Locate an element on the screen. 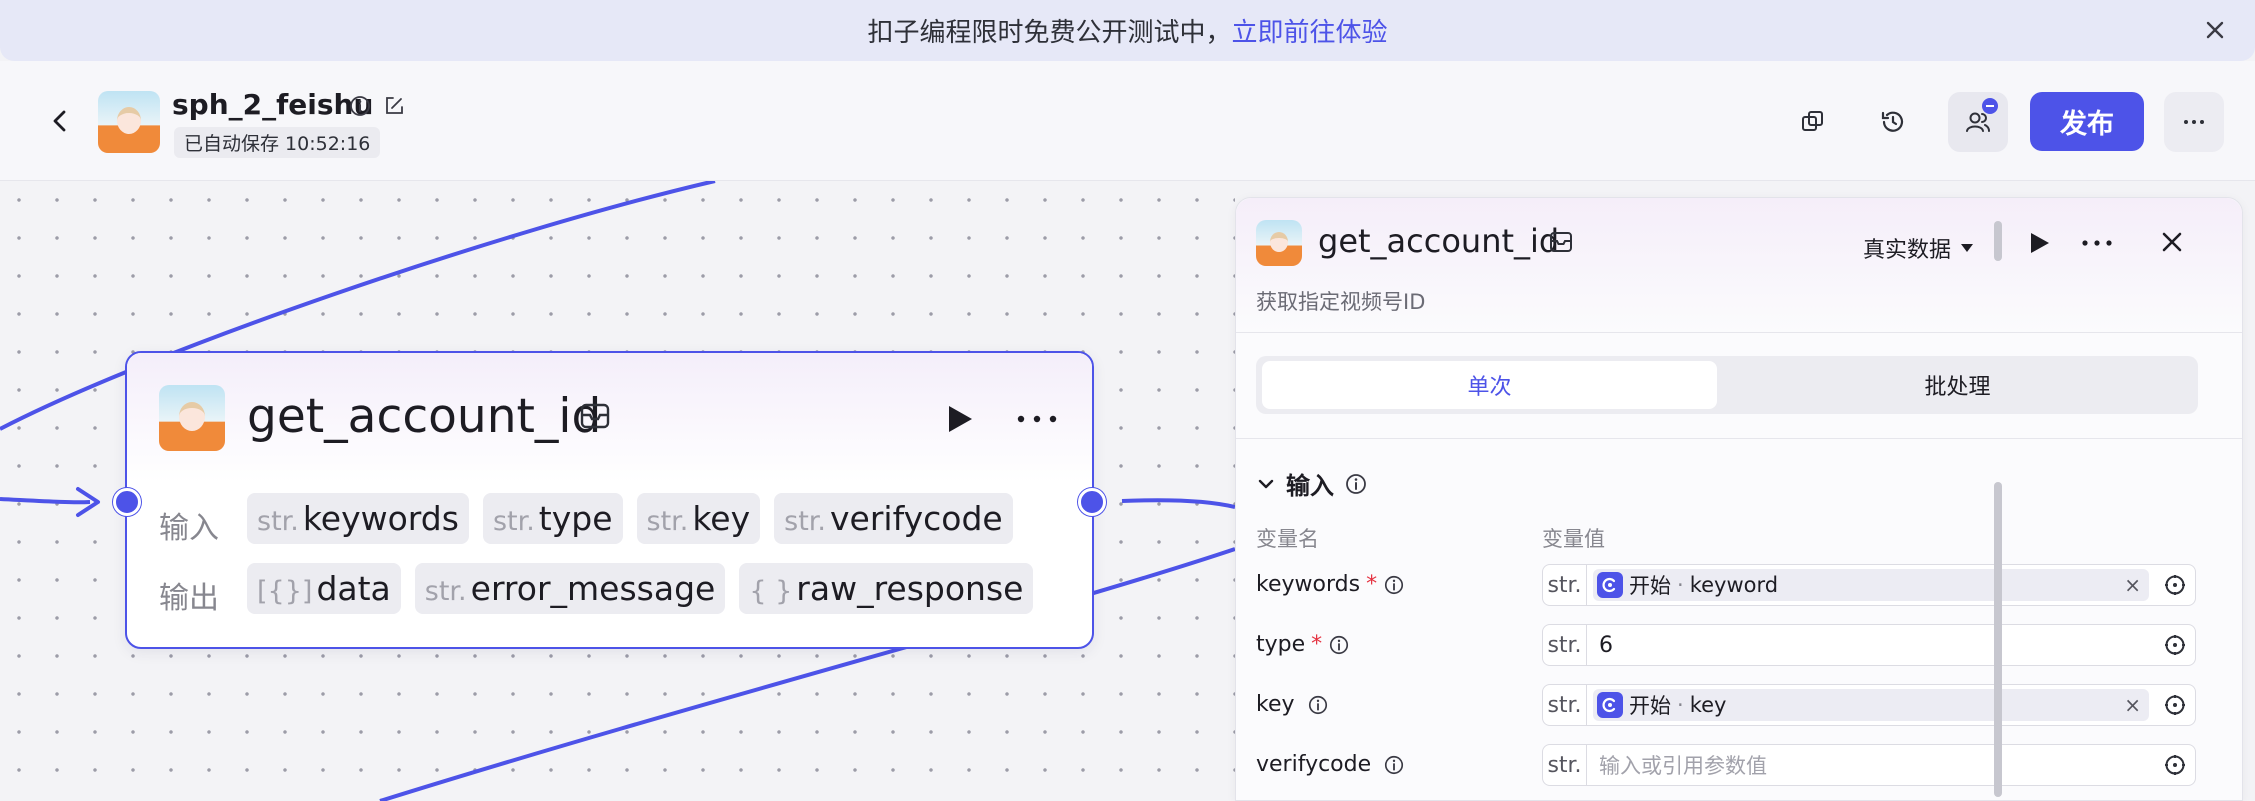 The height and width of the screenshot is (801, 2255). edge-out-right is located at coordinates (1178, 503).